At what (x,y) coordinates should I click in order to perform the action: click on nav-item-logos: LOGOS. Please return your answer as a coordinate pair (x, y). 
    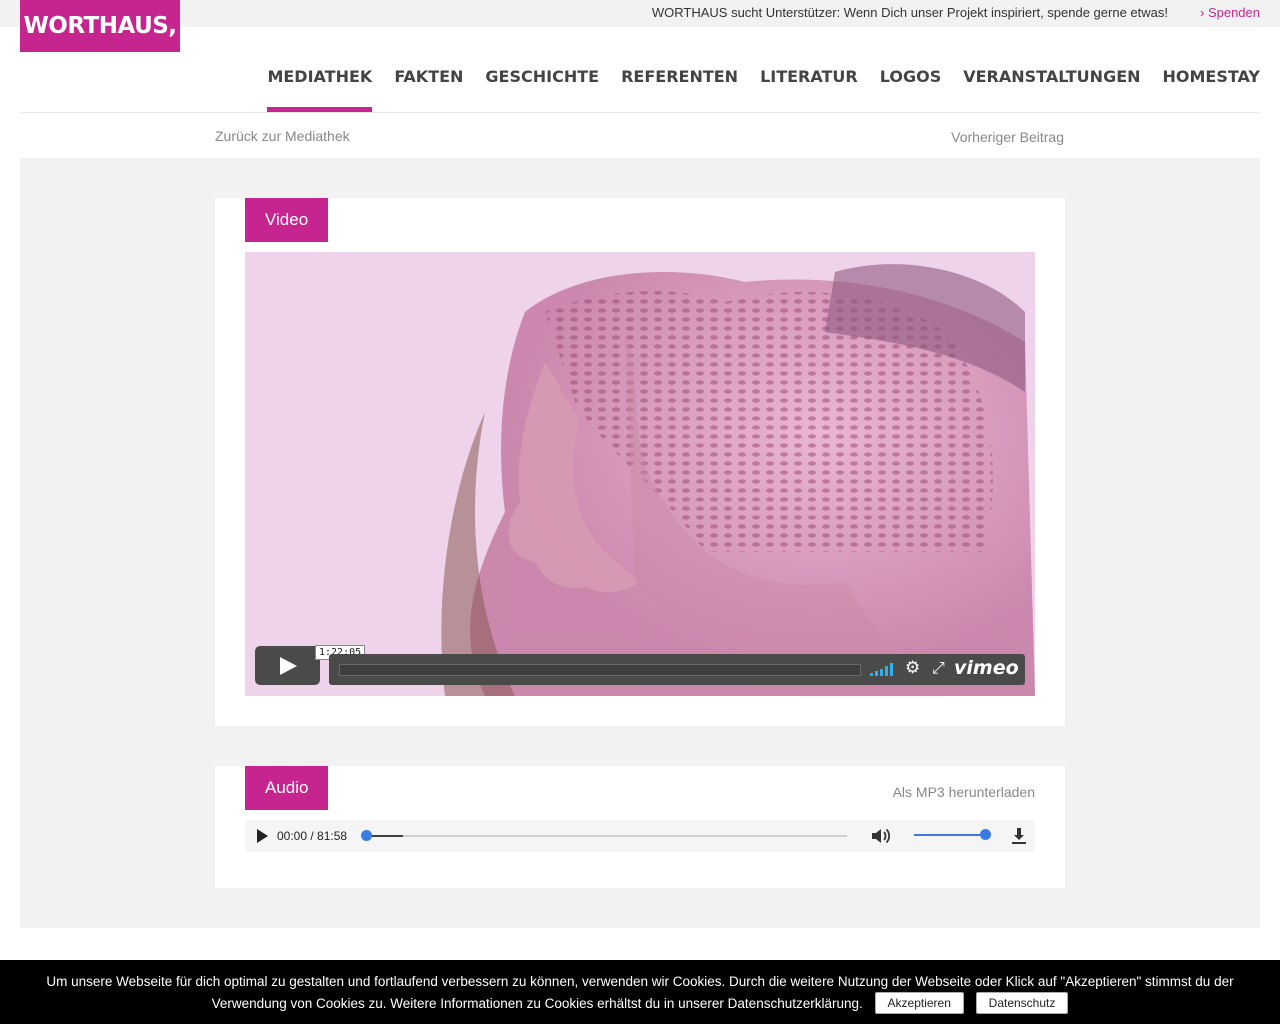
    Looking at the image, I should click on (910, 87).